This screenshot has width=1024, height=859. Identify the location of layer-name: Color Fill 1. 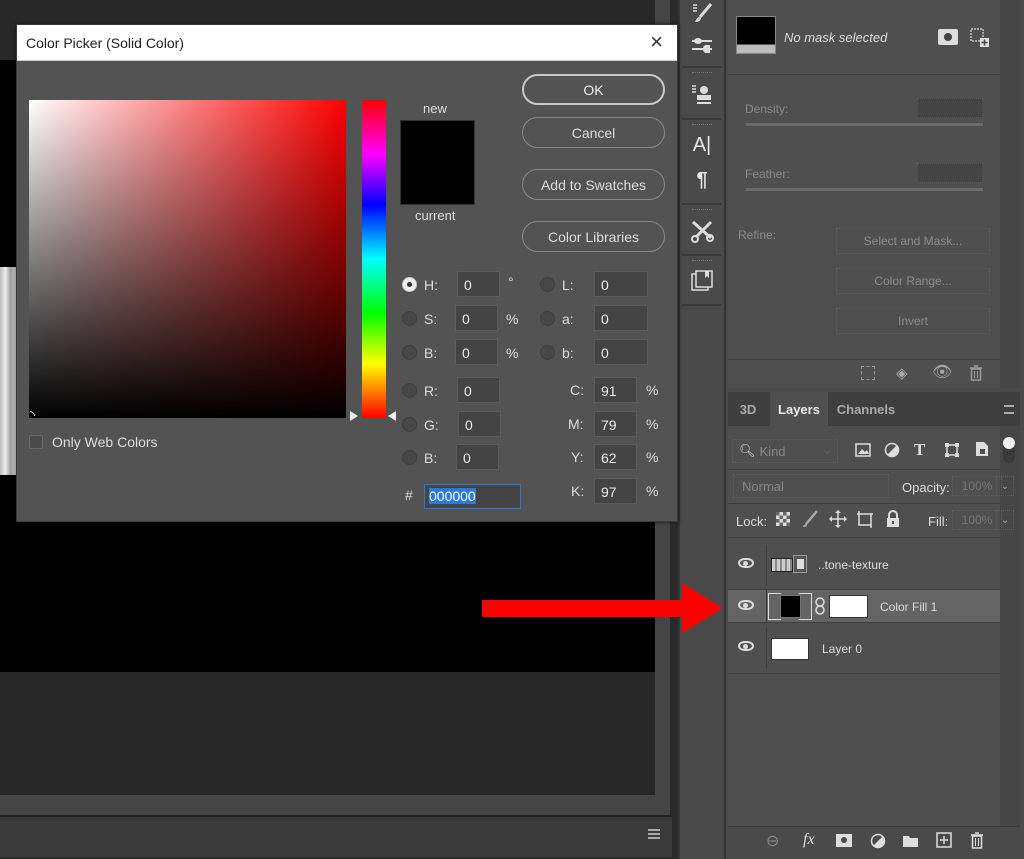
(908, 607).